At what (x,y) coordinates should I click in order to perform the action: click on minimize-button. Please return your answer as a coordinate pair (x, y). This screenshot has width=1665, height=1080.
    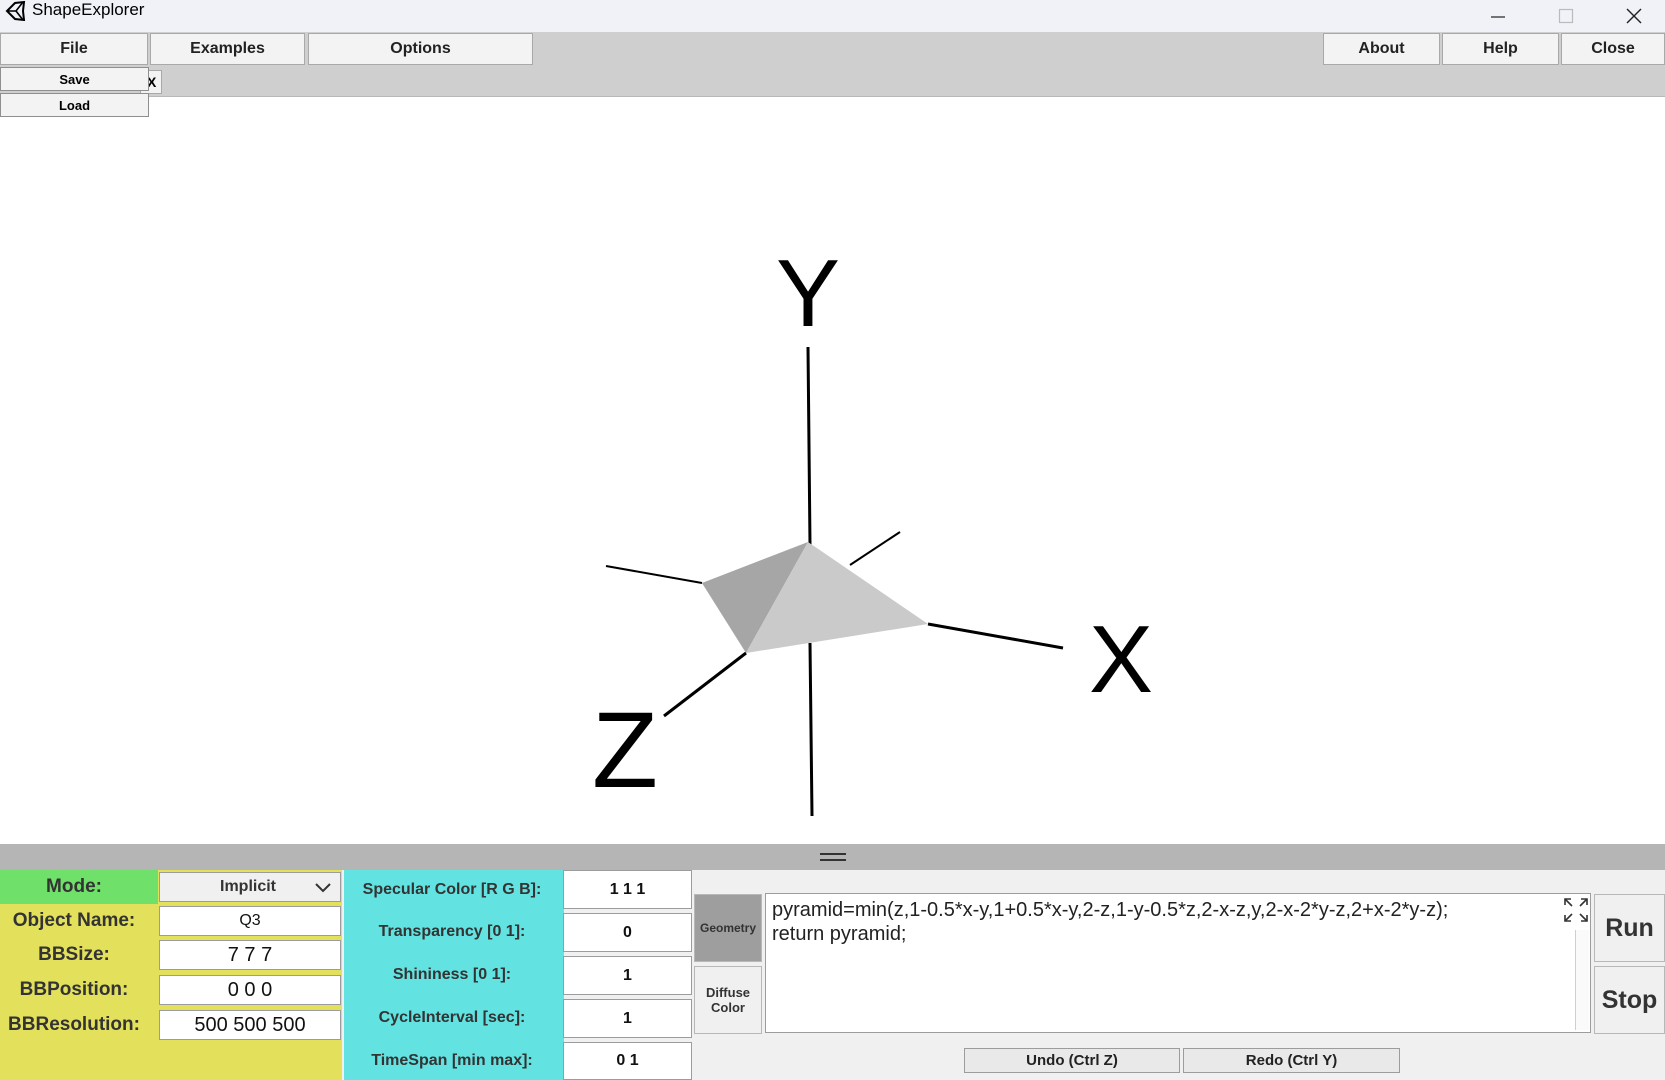
    Looking at the image, I should click on (1498, 16).